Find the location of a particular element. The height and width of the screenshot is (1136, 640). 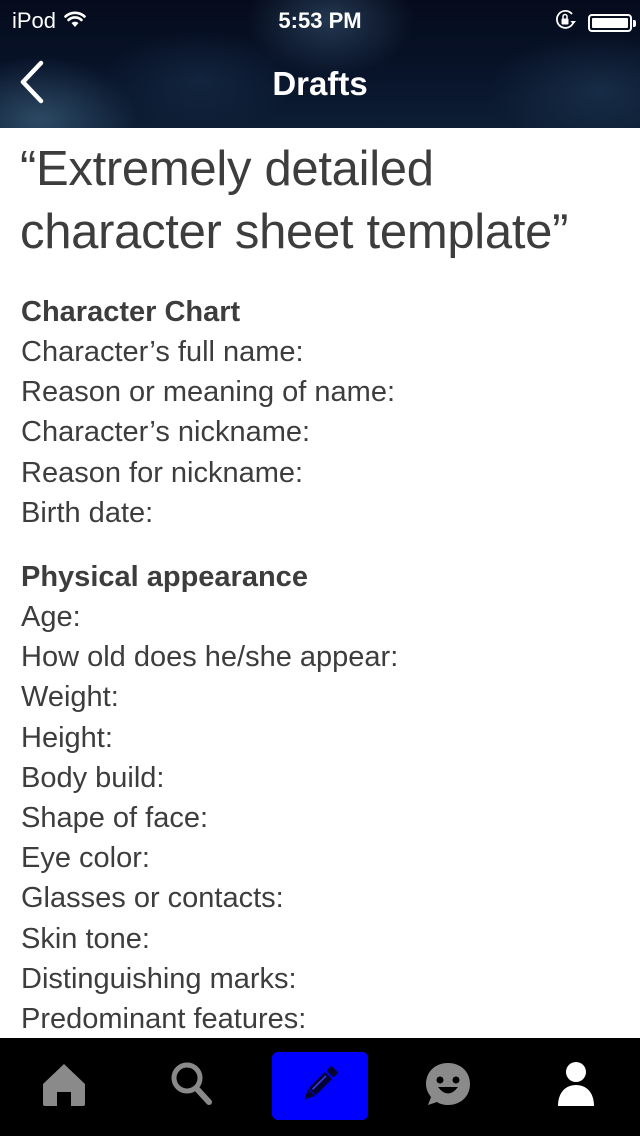

field-line: Age: is located at coordinates (51, 617).